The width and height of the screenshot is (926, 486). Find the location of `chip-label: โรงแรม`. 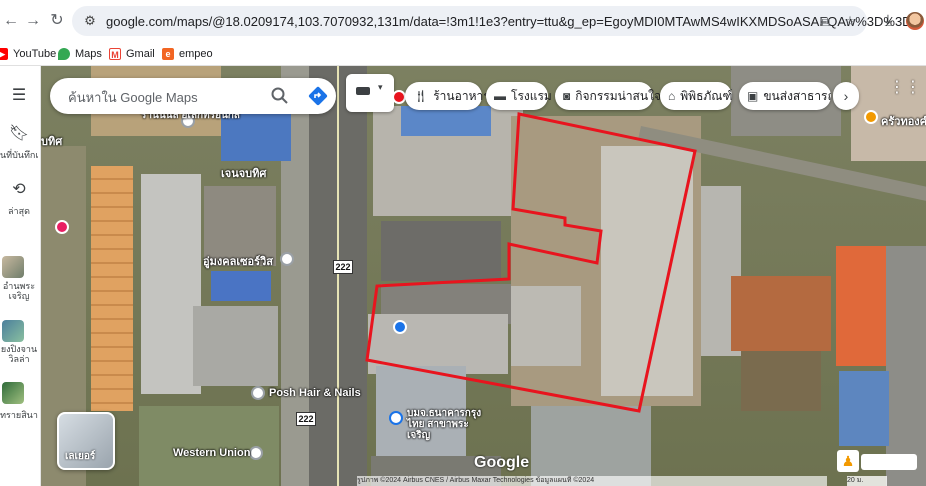

chip-label: โรงแรม is located at coordinates (531, 95).